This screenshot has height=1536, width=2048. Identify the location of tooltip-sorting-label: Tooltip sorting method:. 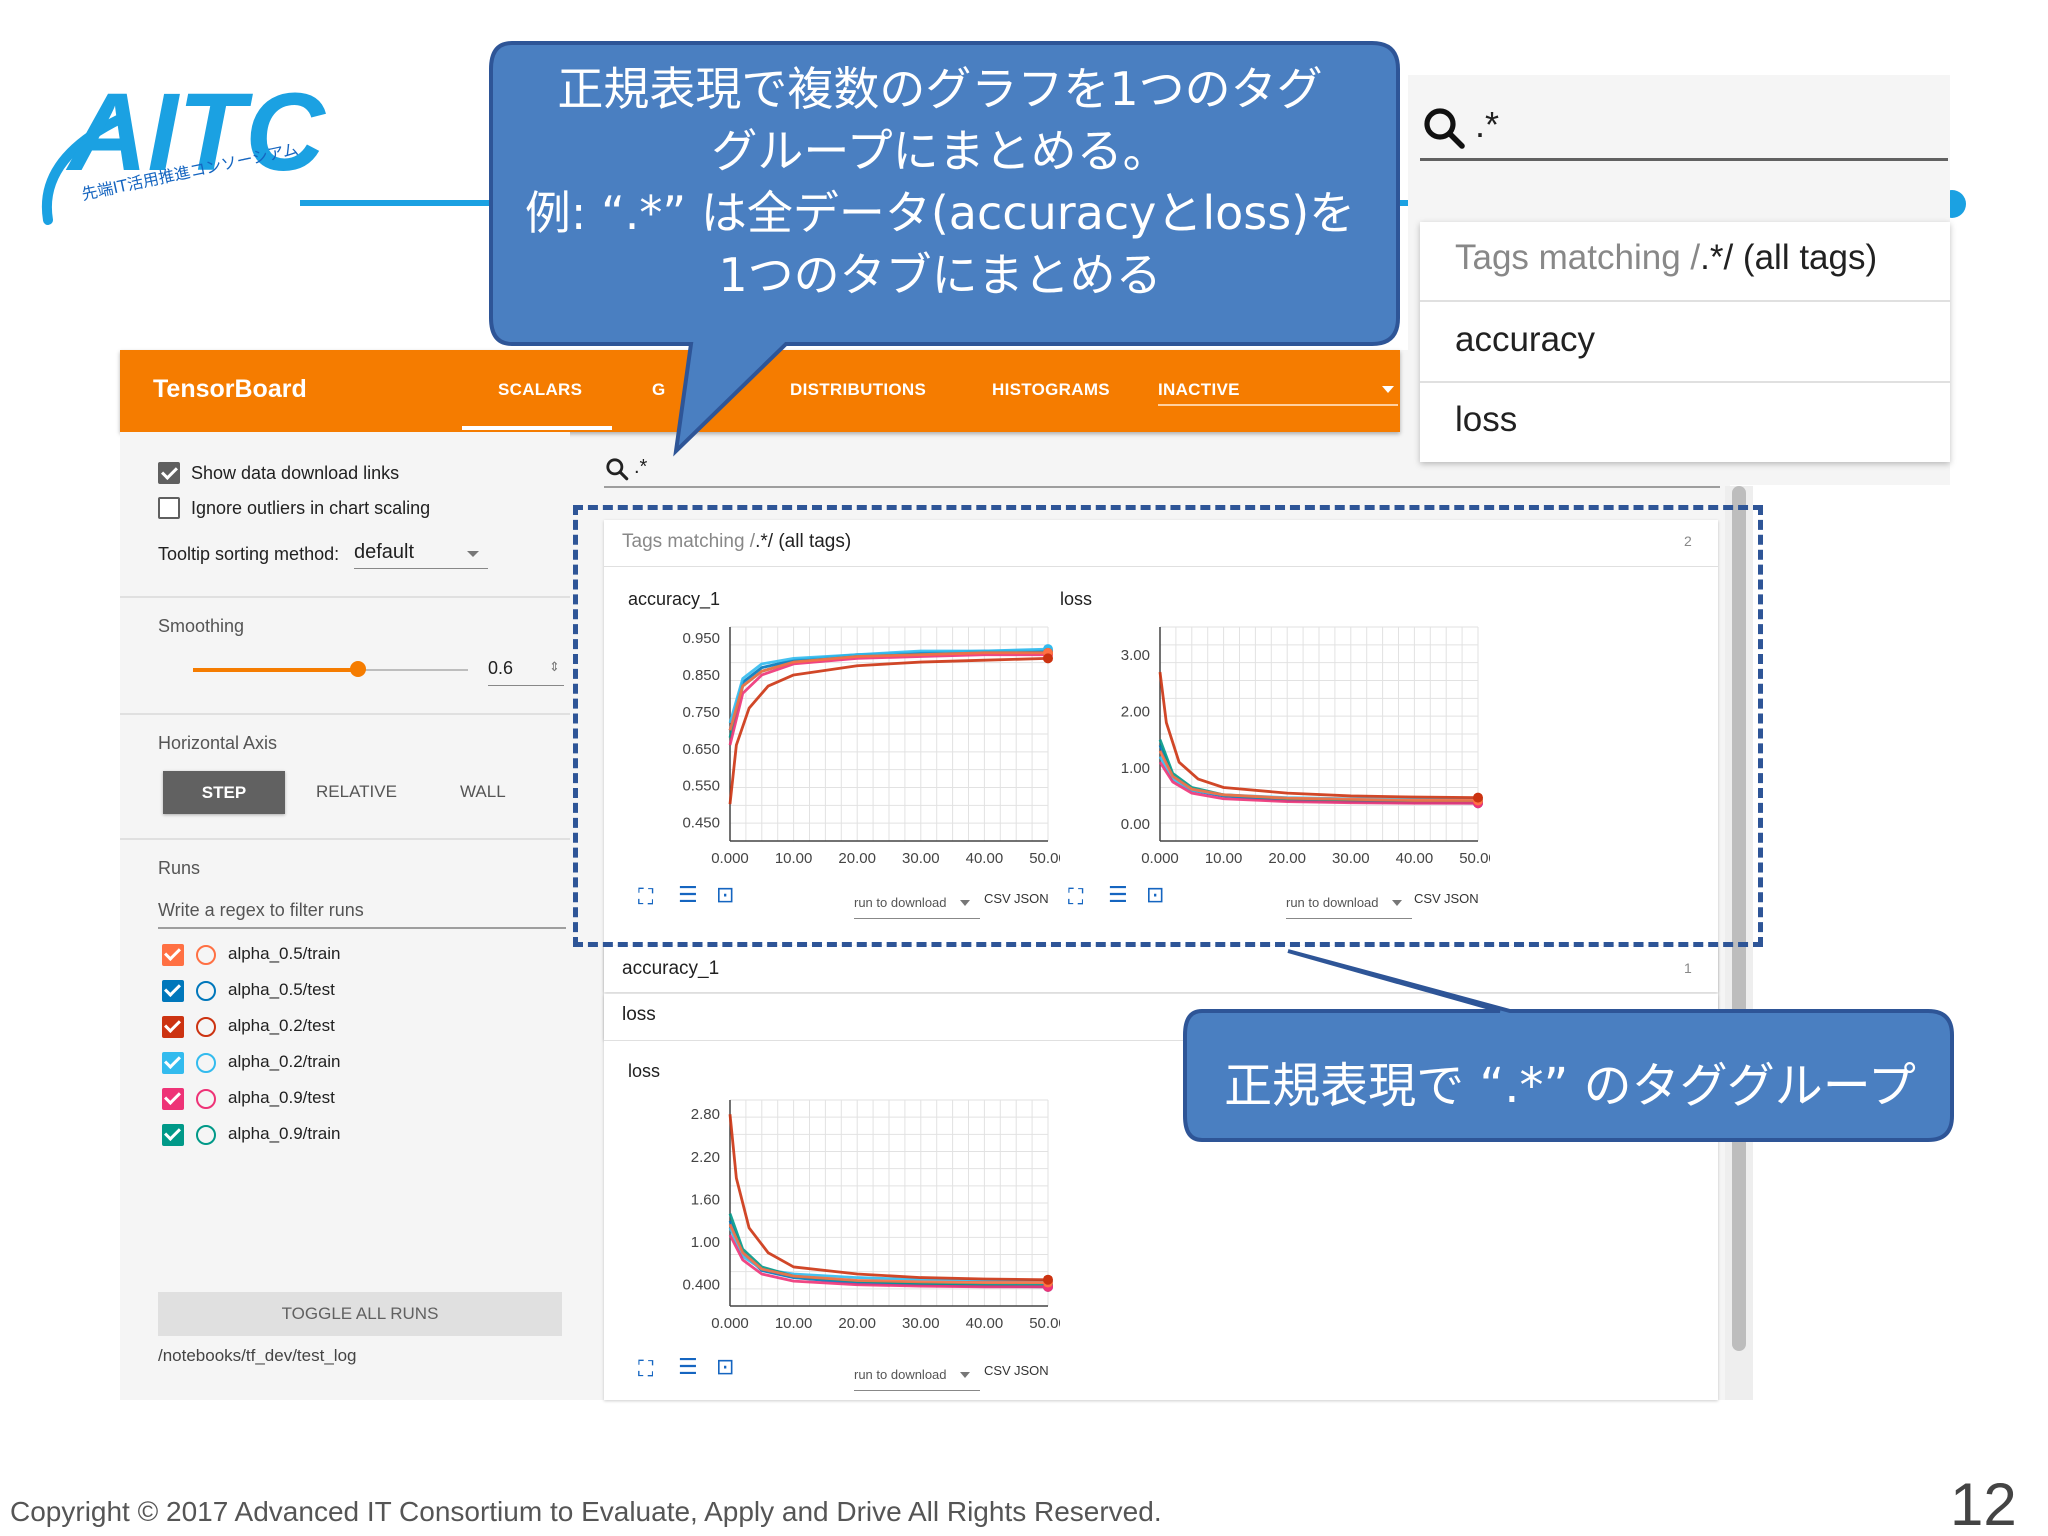
(249, 554).